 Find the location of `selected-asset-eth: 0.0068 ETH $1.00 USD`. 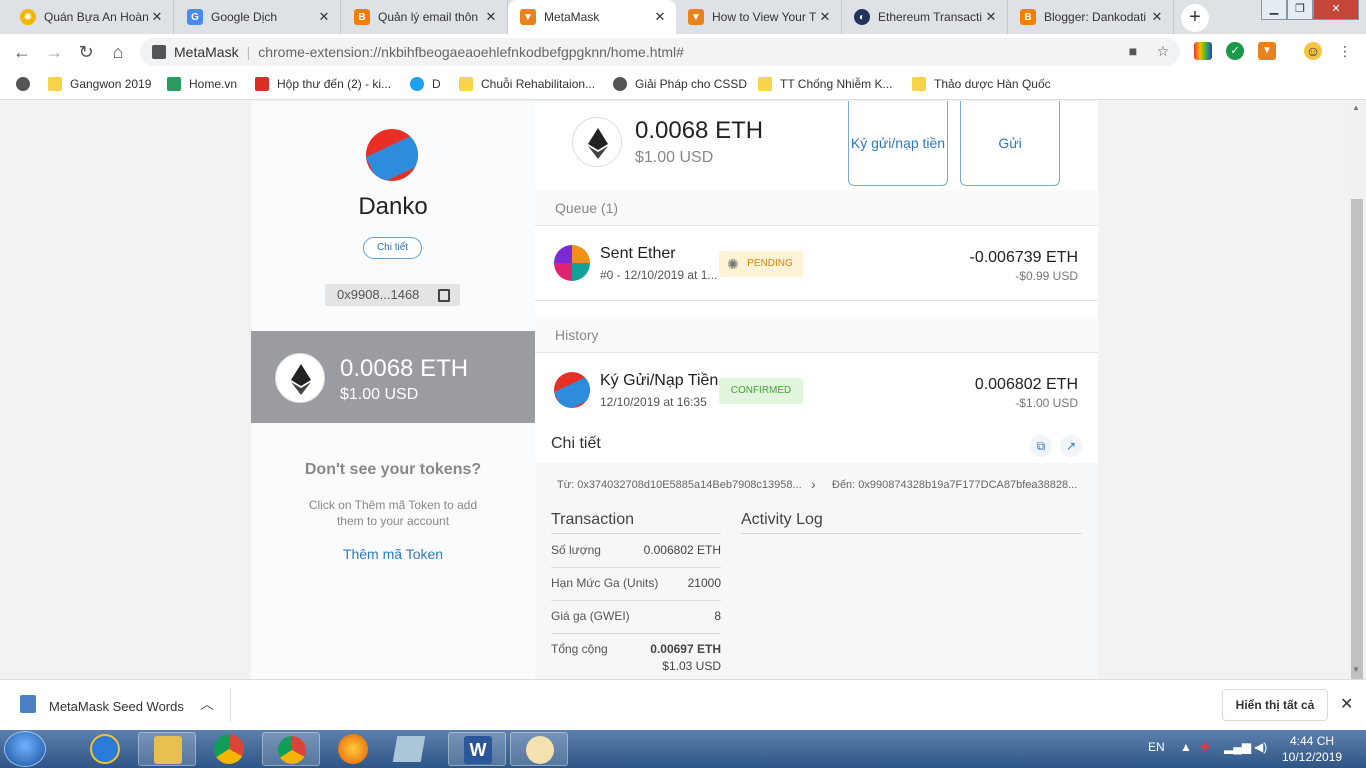

selected-asset-eth: 0.0068 ETH $1.00 USD is located at coordinates (393, 377).